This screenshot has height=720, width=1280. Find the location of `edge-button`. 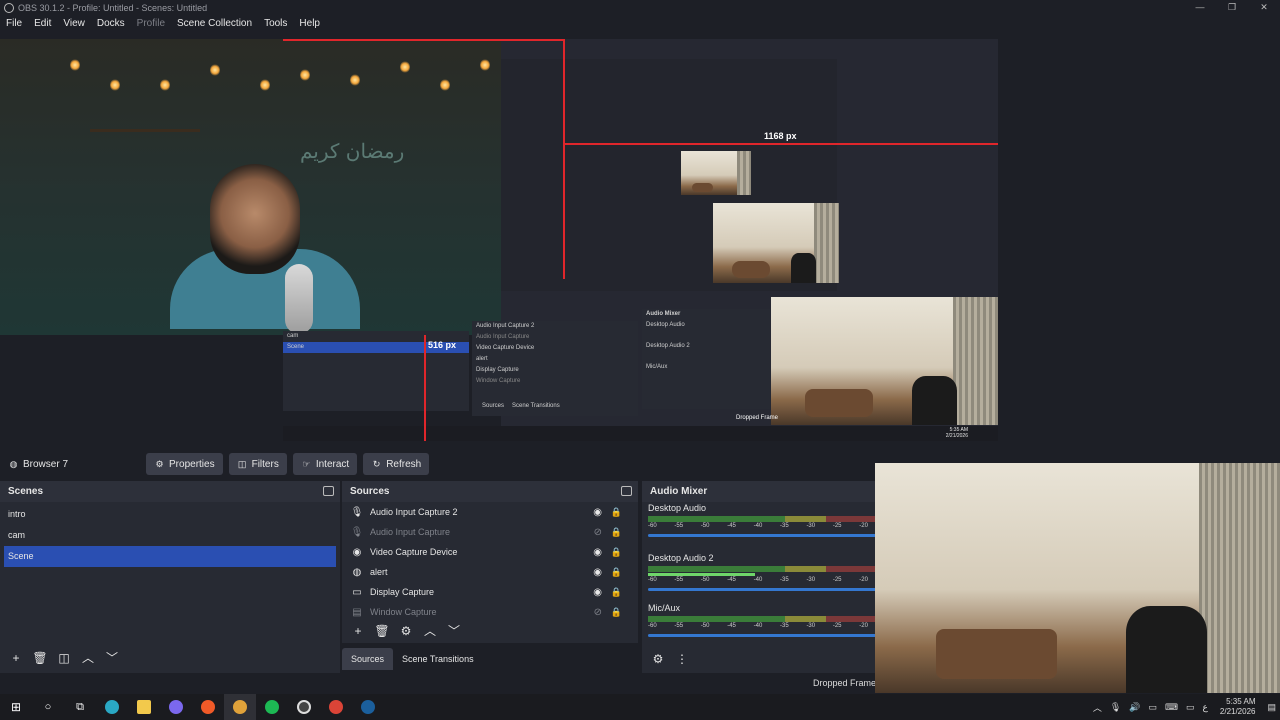

edge-button is located at coordinates (112, 707).